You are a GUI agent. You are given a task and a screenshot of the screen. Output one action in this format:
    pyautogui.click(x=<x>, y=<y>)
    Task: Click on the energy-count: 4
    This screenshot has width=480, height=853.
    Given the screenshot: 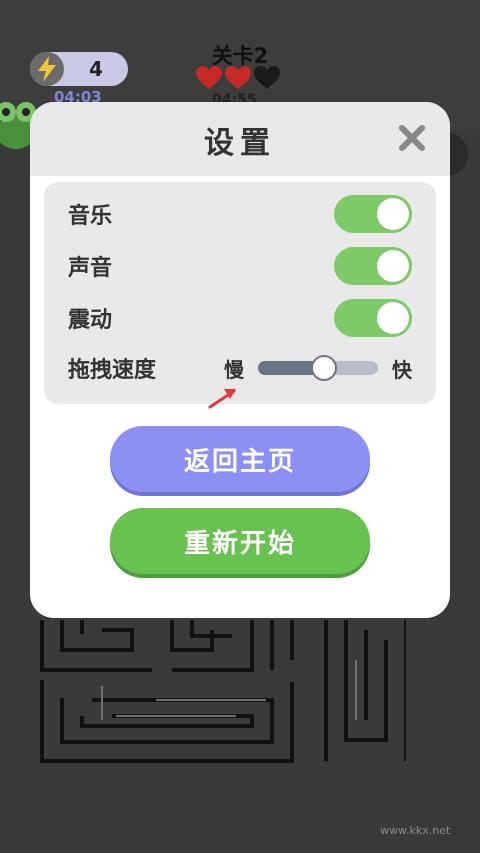 What is the action you would take?
    pyautogui.click(x=96, y=69)
    